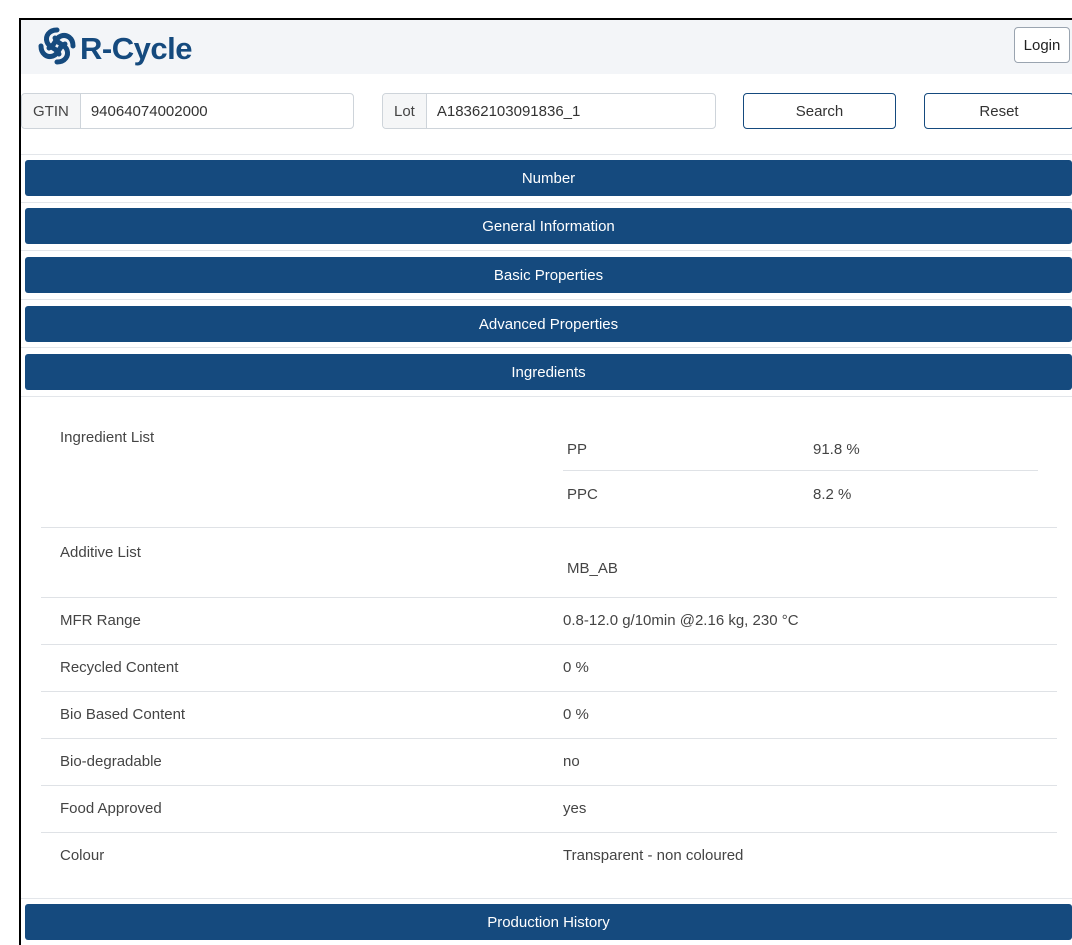 This screenshot has height=945, width=1072. What do you see at coordinates (549, 856) in the screenshot?
I see `property-row-colour: Colour Transparent - non coloured` at bounding box center [549, 856].